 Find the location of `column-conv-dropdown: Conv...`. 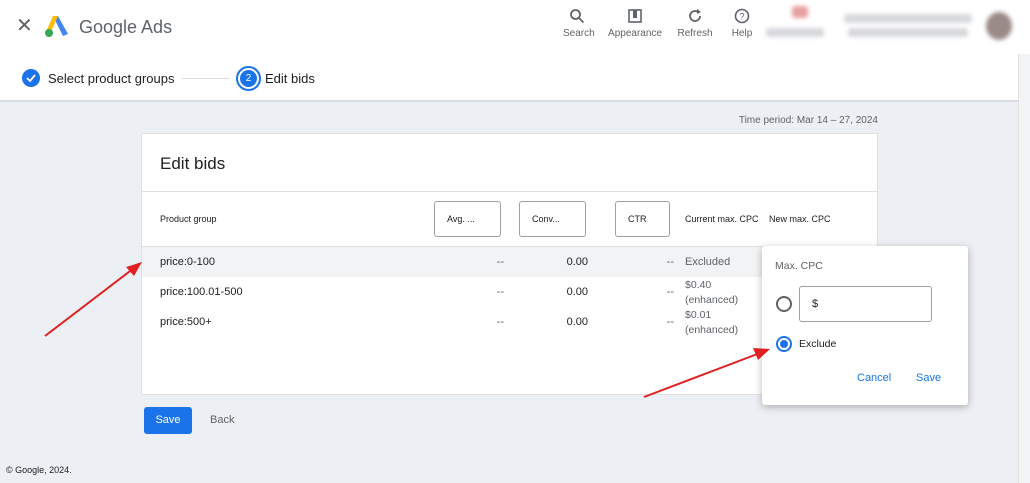

column-conv-dropdown: Conv... is located at coordinates (552, 228).